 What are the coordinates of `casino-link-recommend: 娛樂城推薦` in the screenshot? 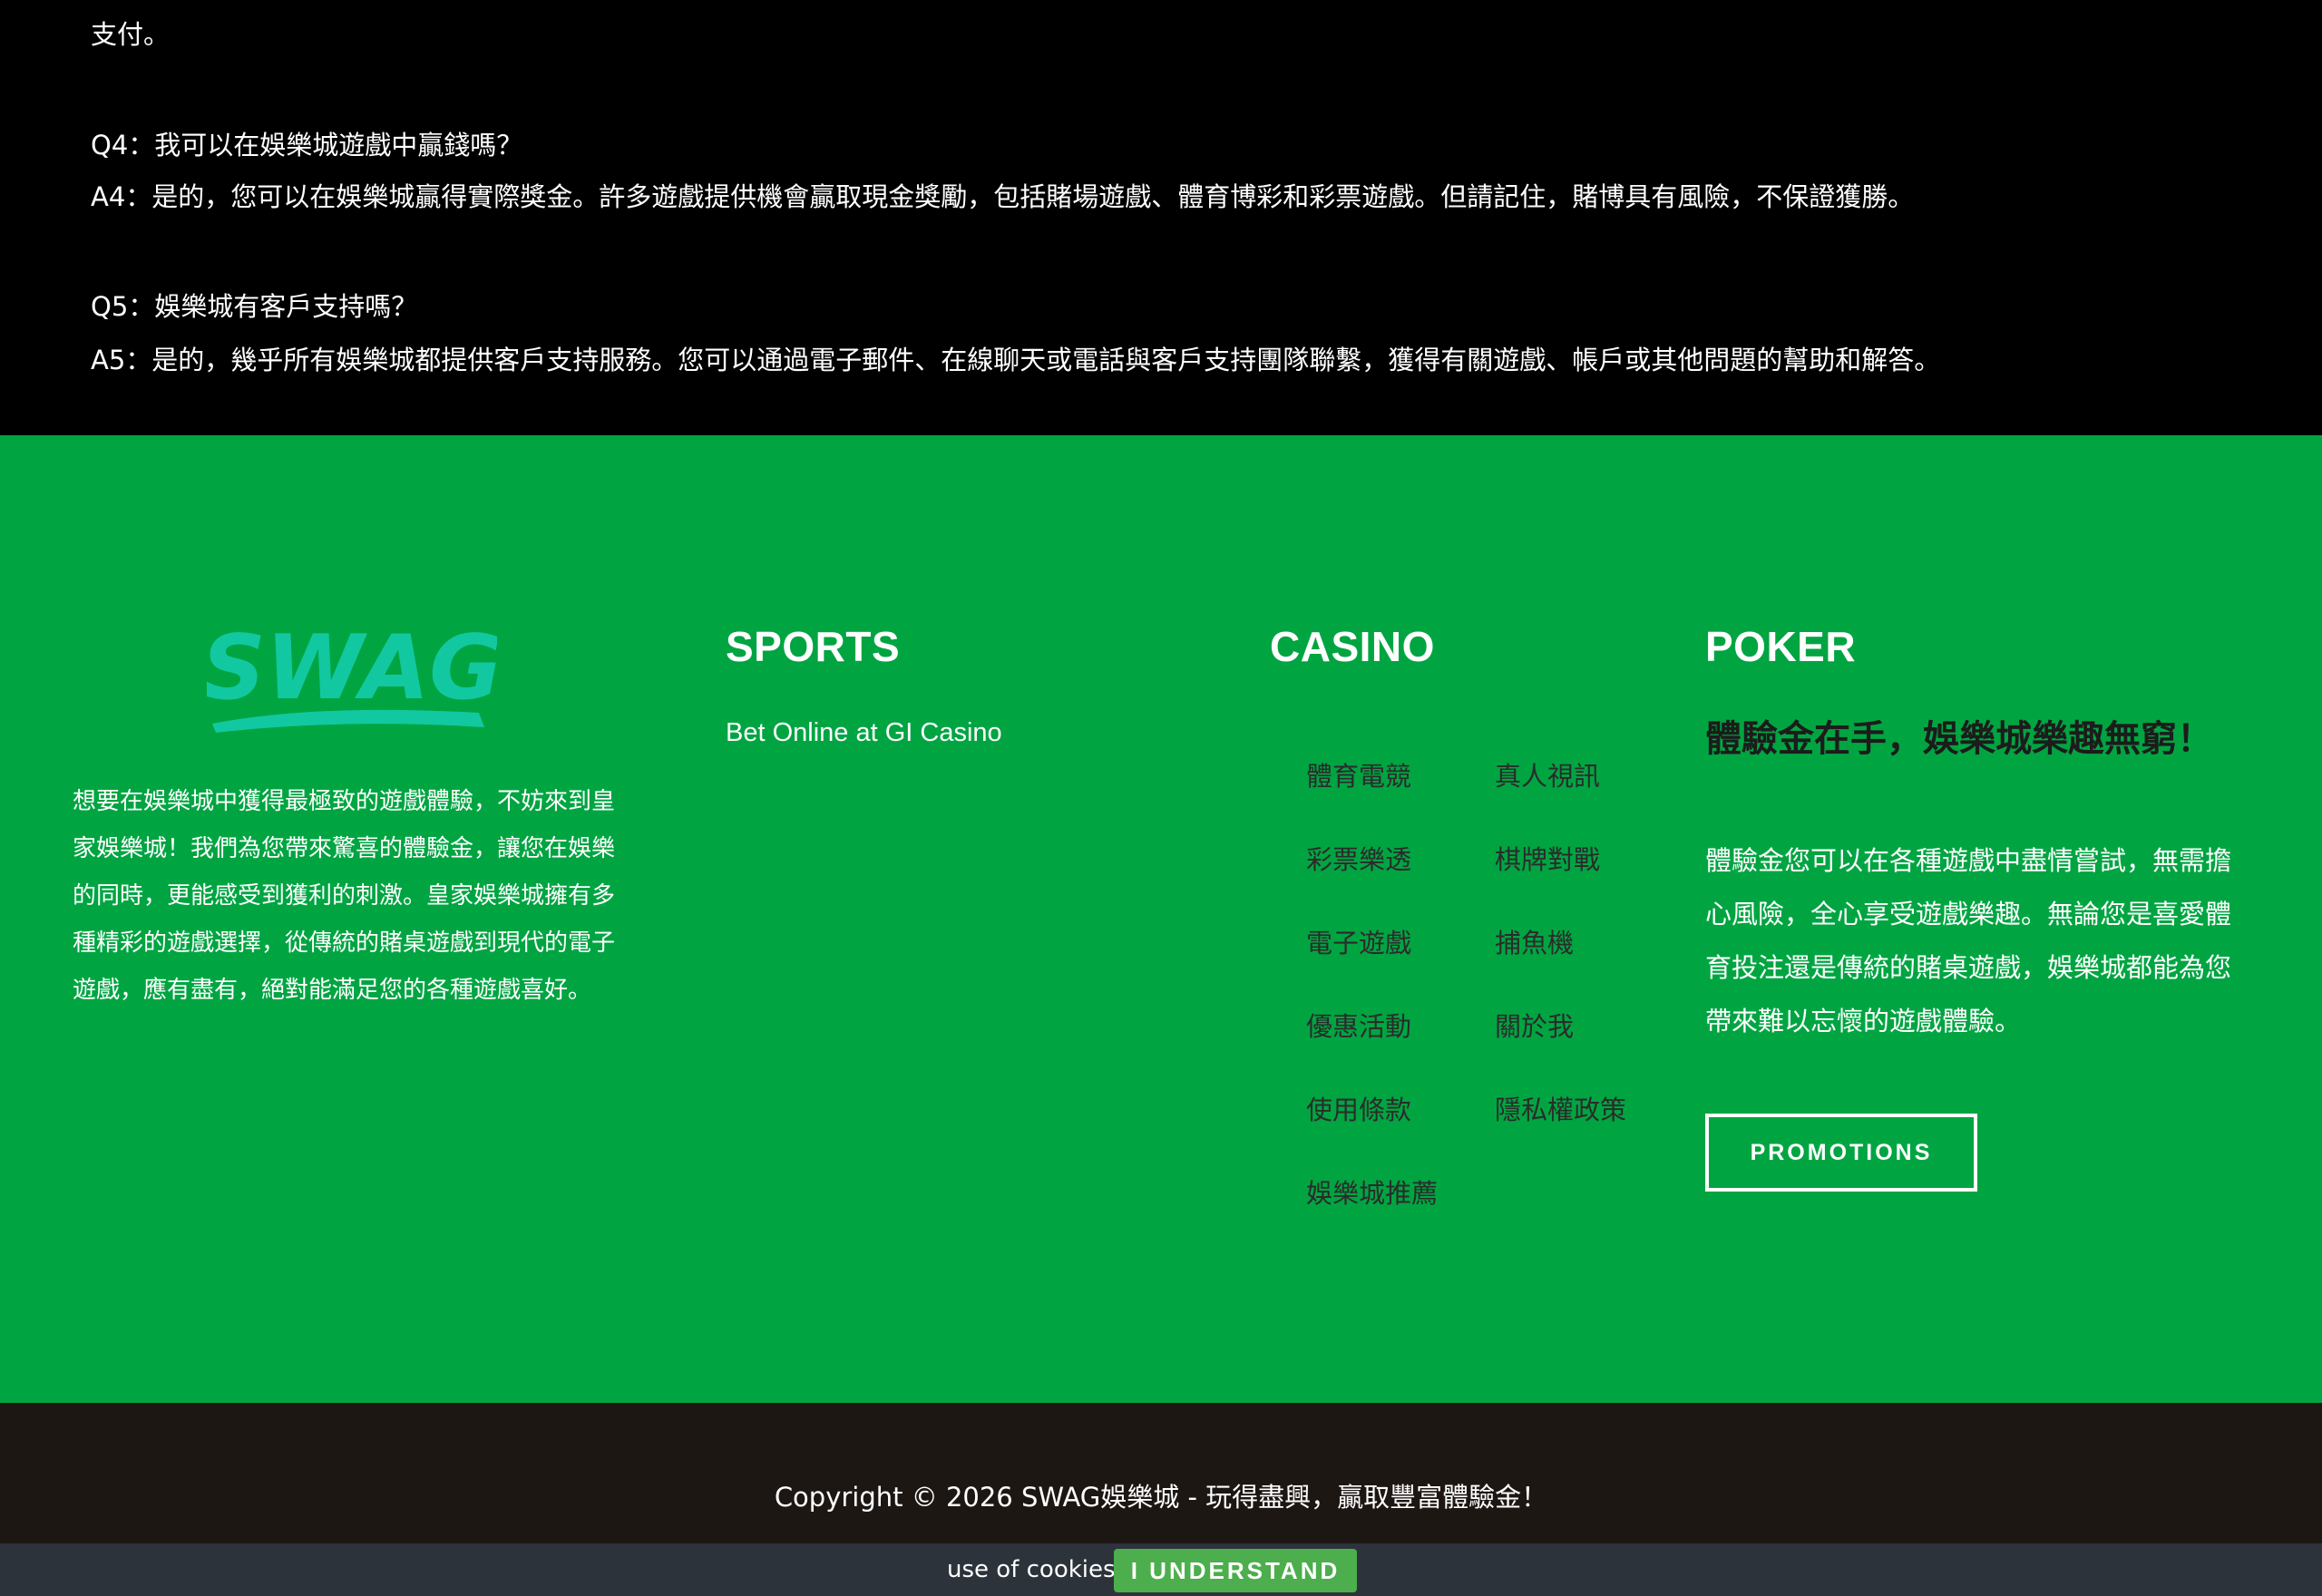 It's located at (1400, 1193).